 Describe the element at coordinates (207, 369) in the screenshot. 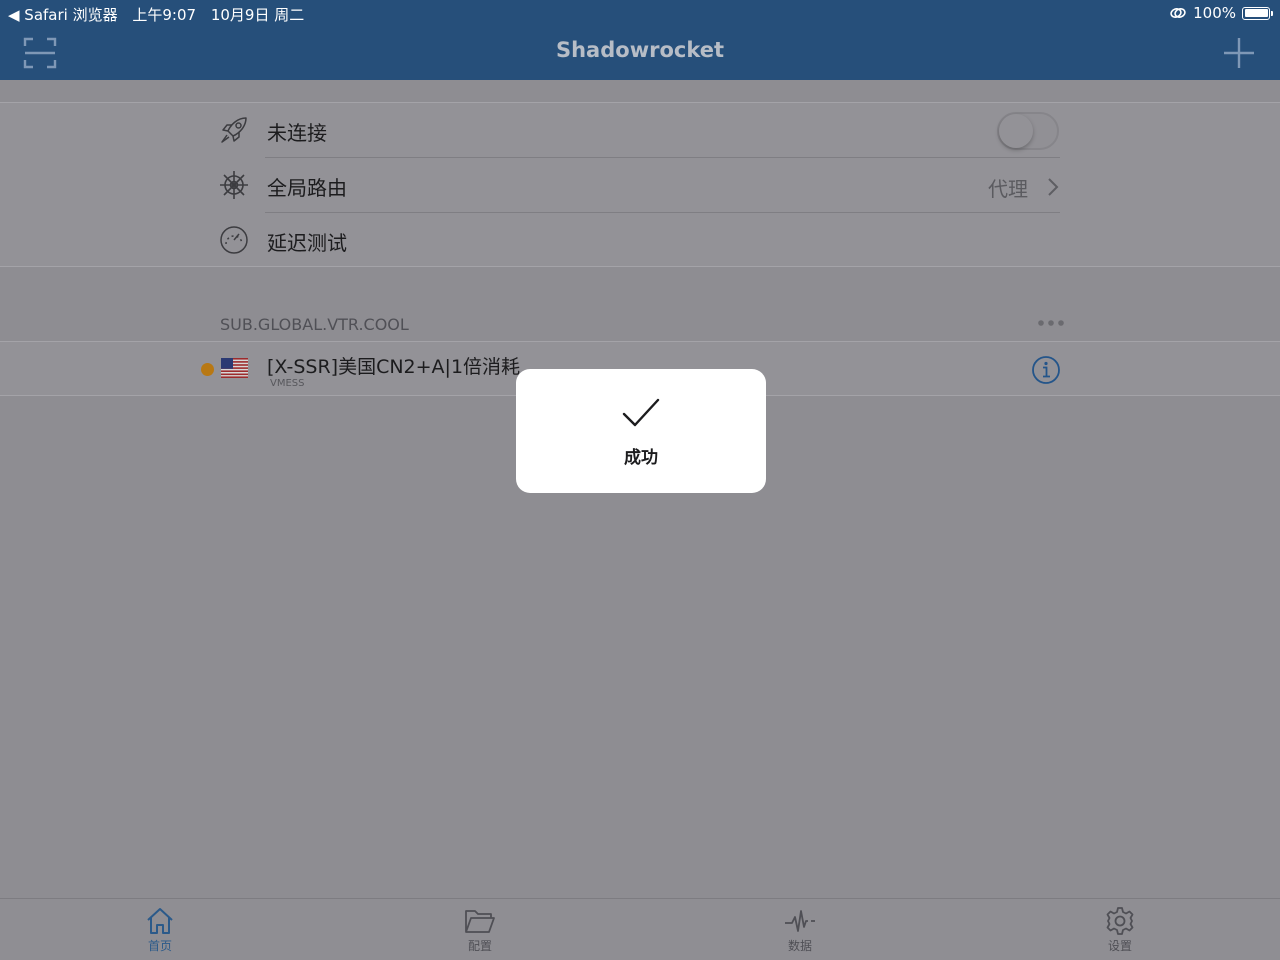

I see `server-status-dot` at that location.